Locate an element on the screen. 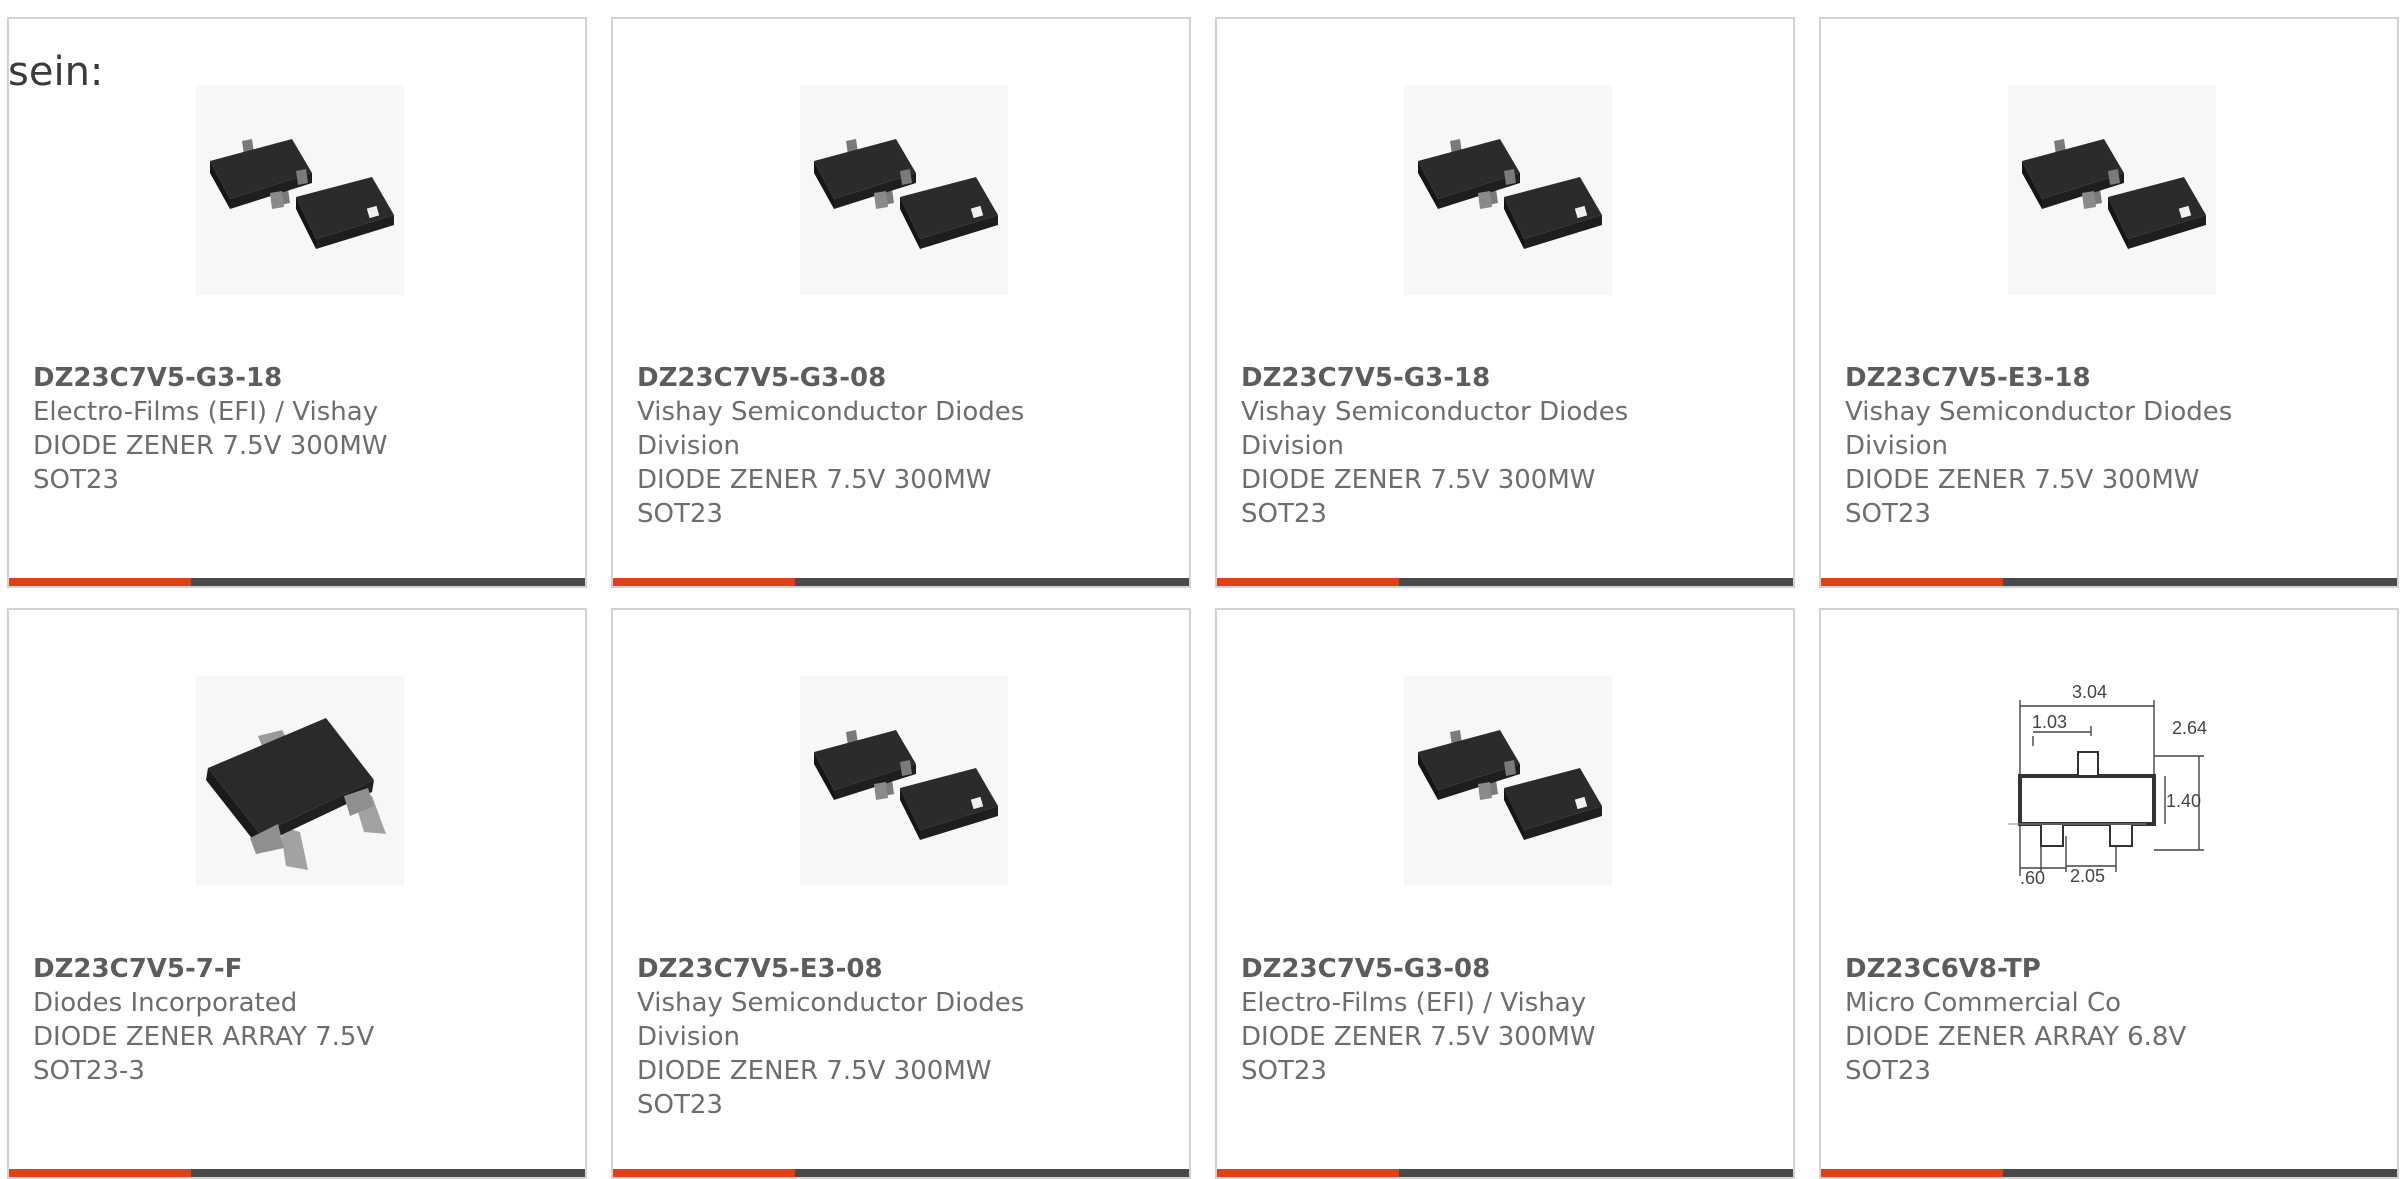  dimension-label: 2.64 is located at coordinates (2189, 728).